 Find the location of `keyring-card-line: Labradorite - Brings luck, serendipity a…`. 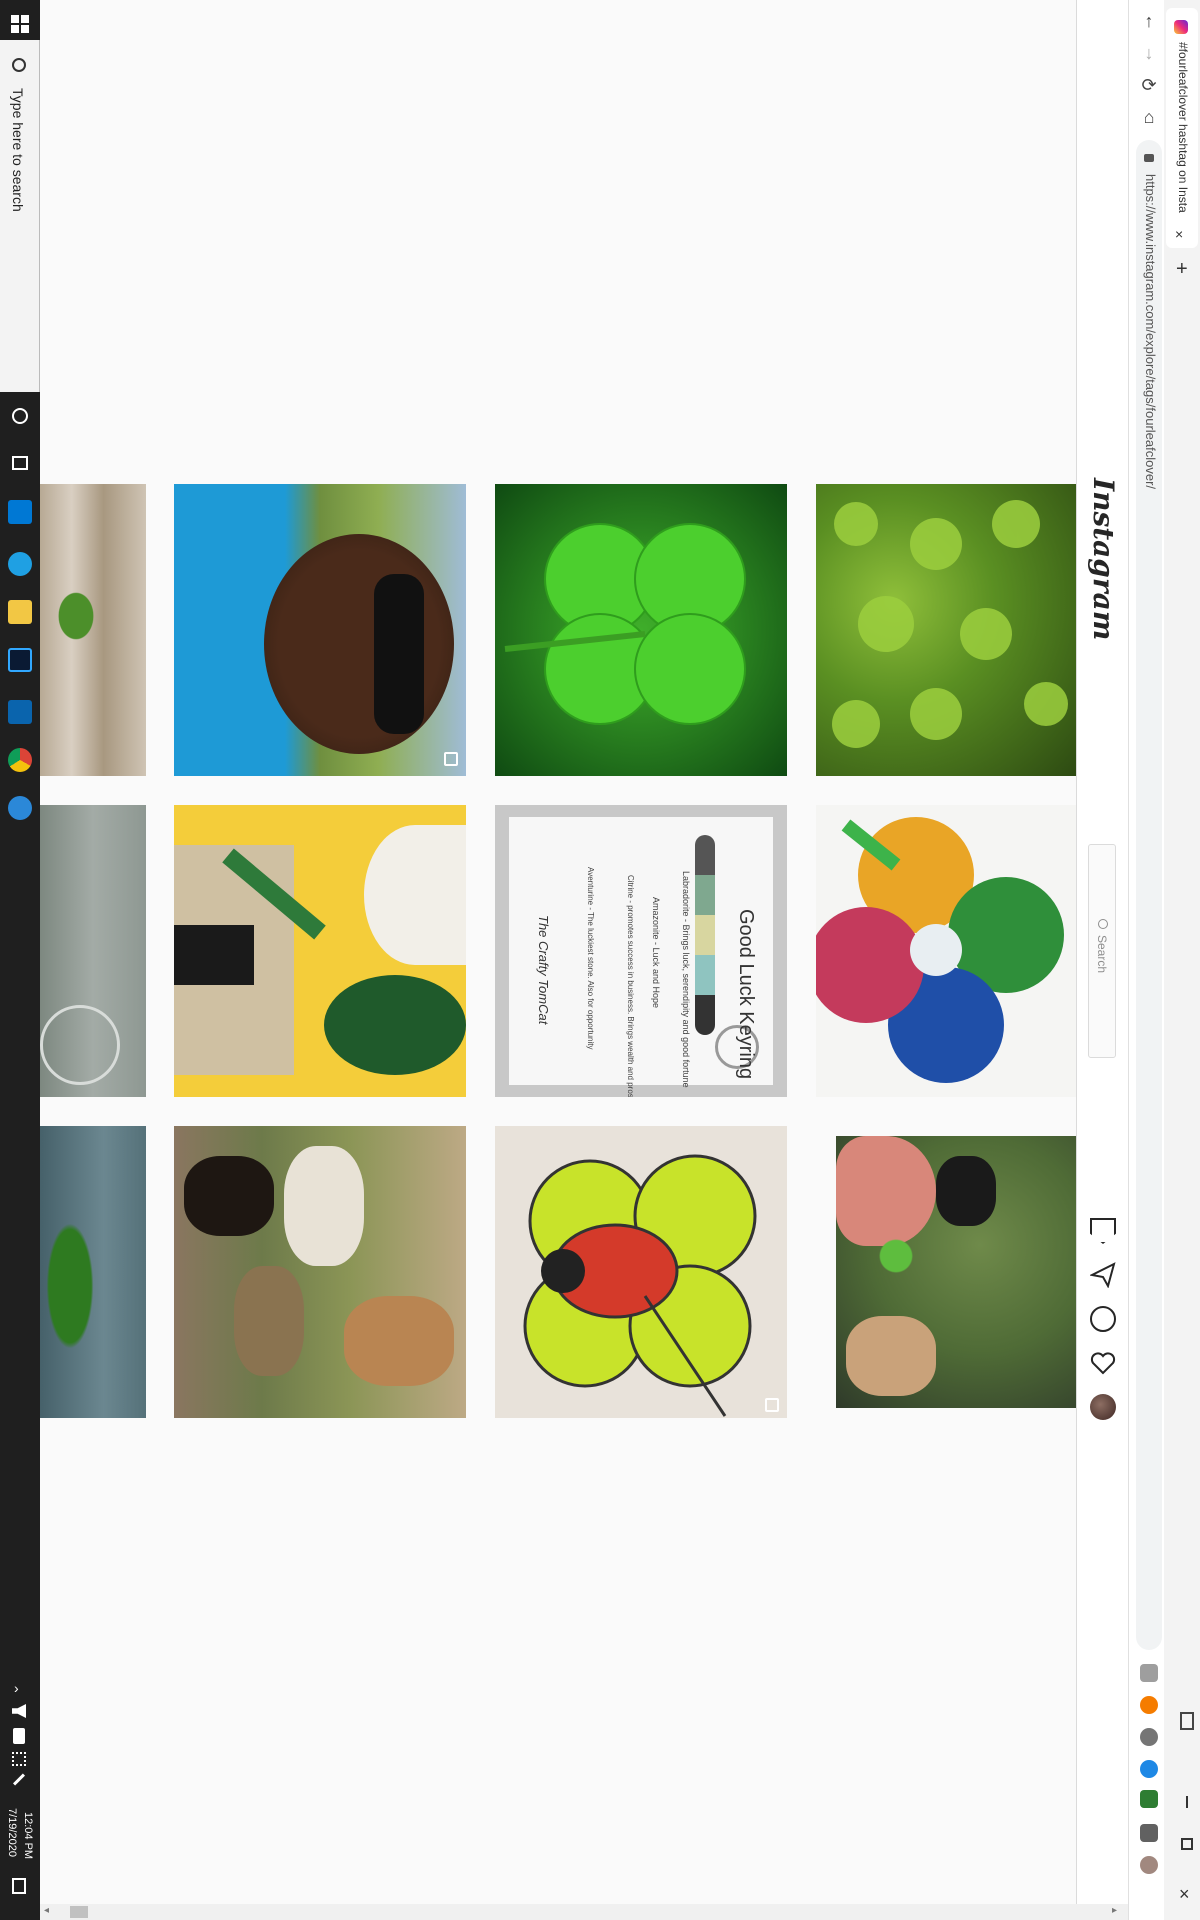

keyring-card-line: Labradorite - Brings luck, serendipity a… is located at coordinates (686, 979).